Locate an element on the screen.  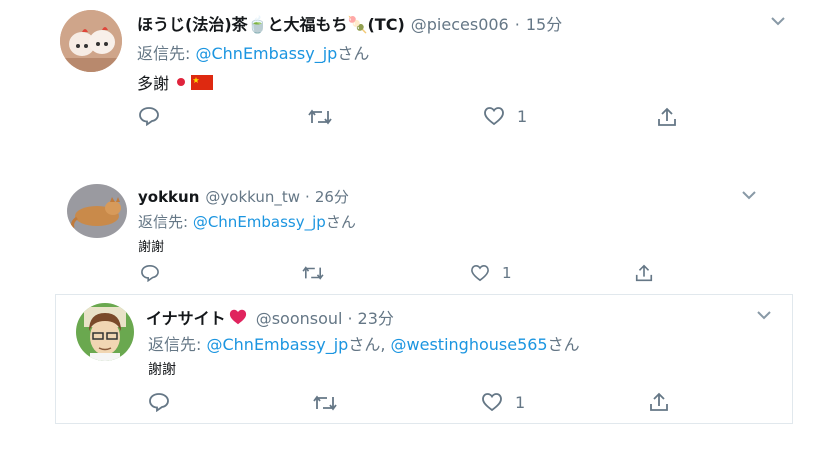
timestamp: 15分 is located at coordinates (544, 23).